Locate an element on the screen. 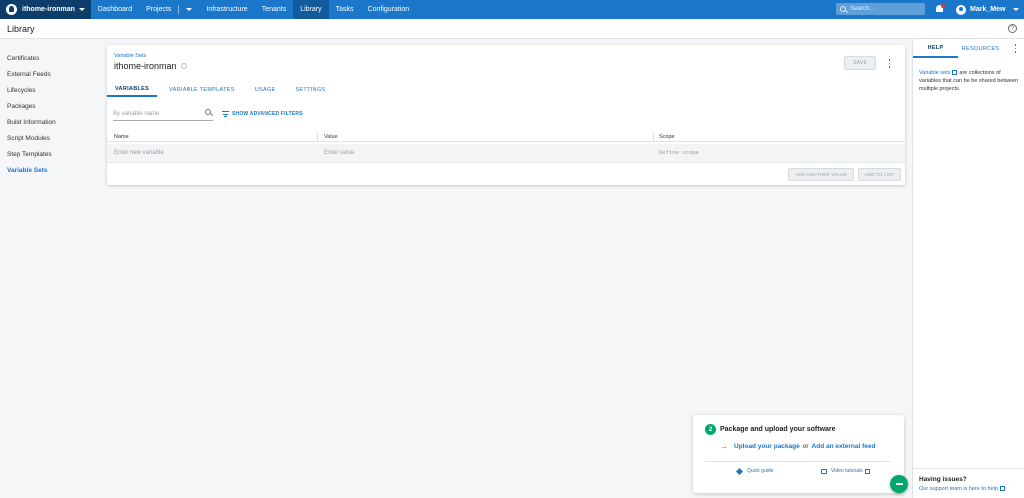  breadcrumb: Variable Sets is located at coordinates (130, 56).